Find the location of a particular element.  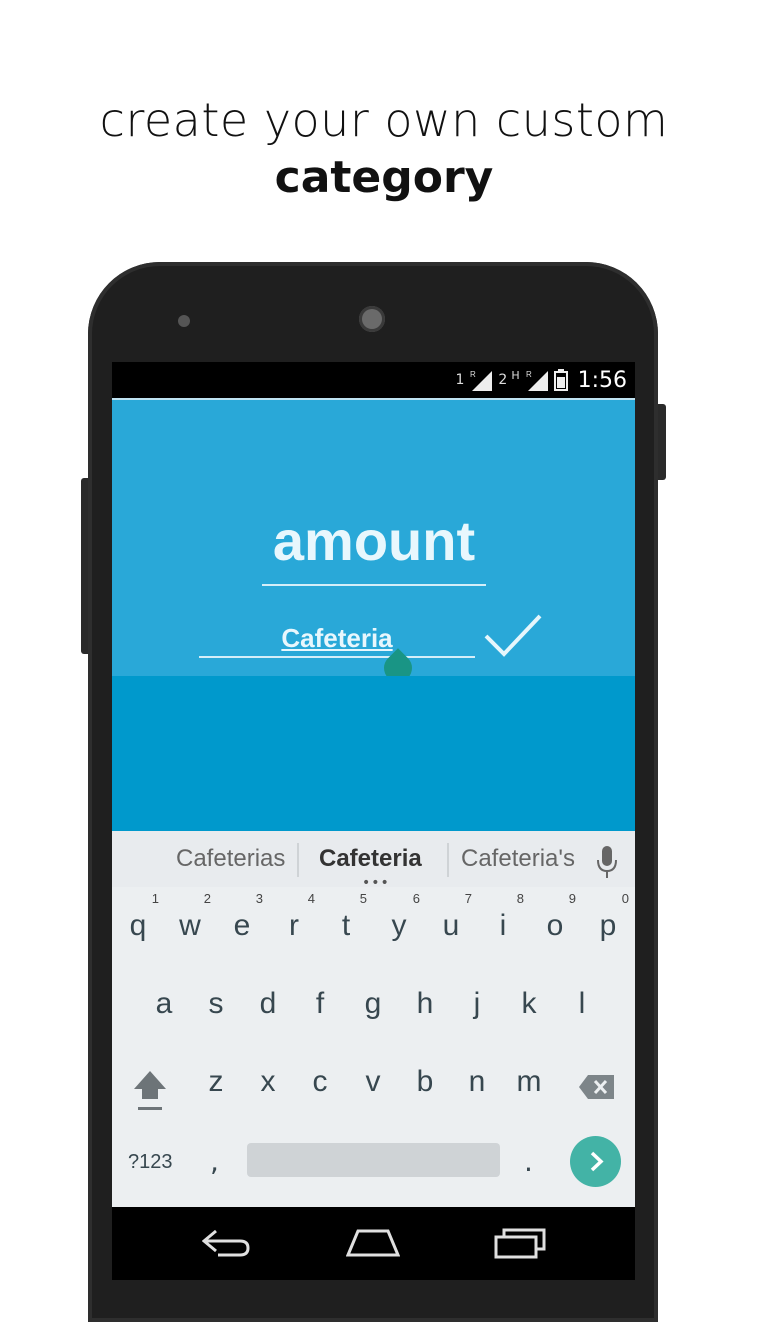

content-area is located at coordinates (373, 753).